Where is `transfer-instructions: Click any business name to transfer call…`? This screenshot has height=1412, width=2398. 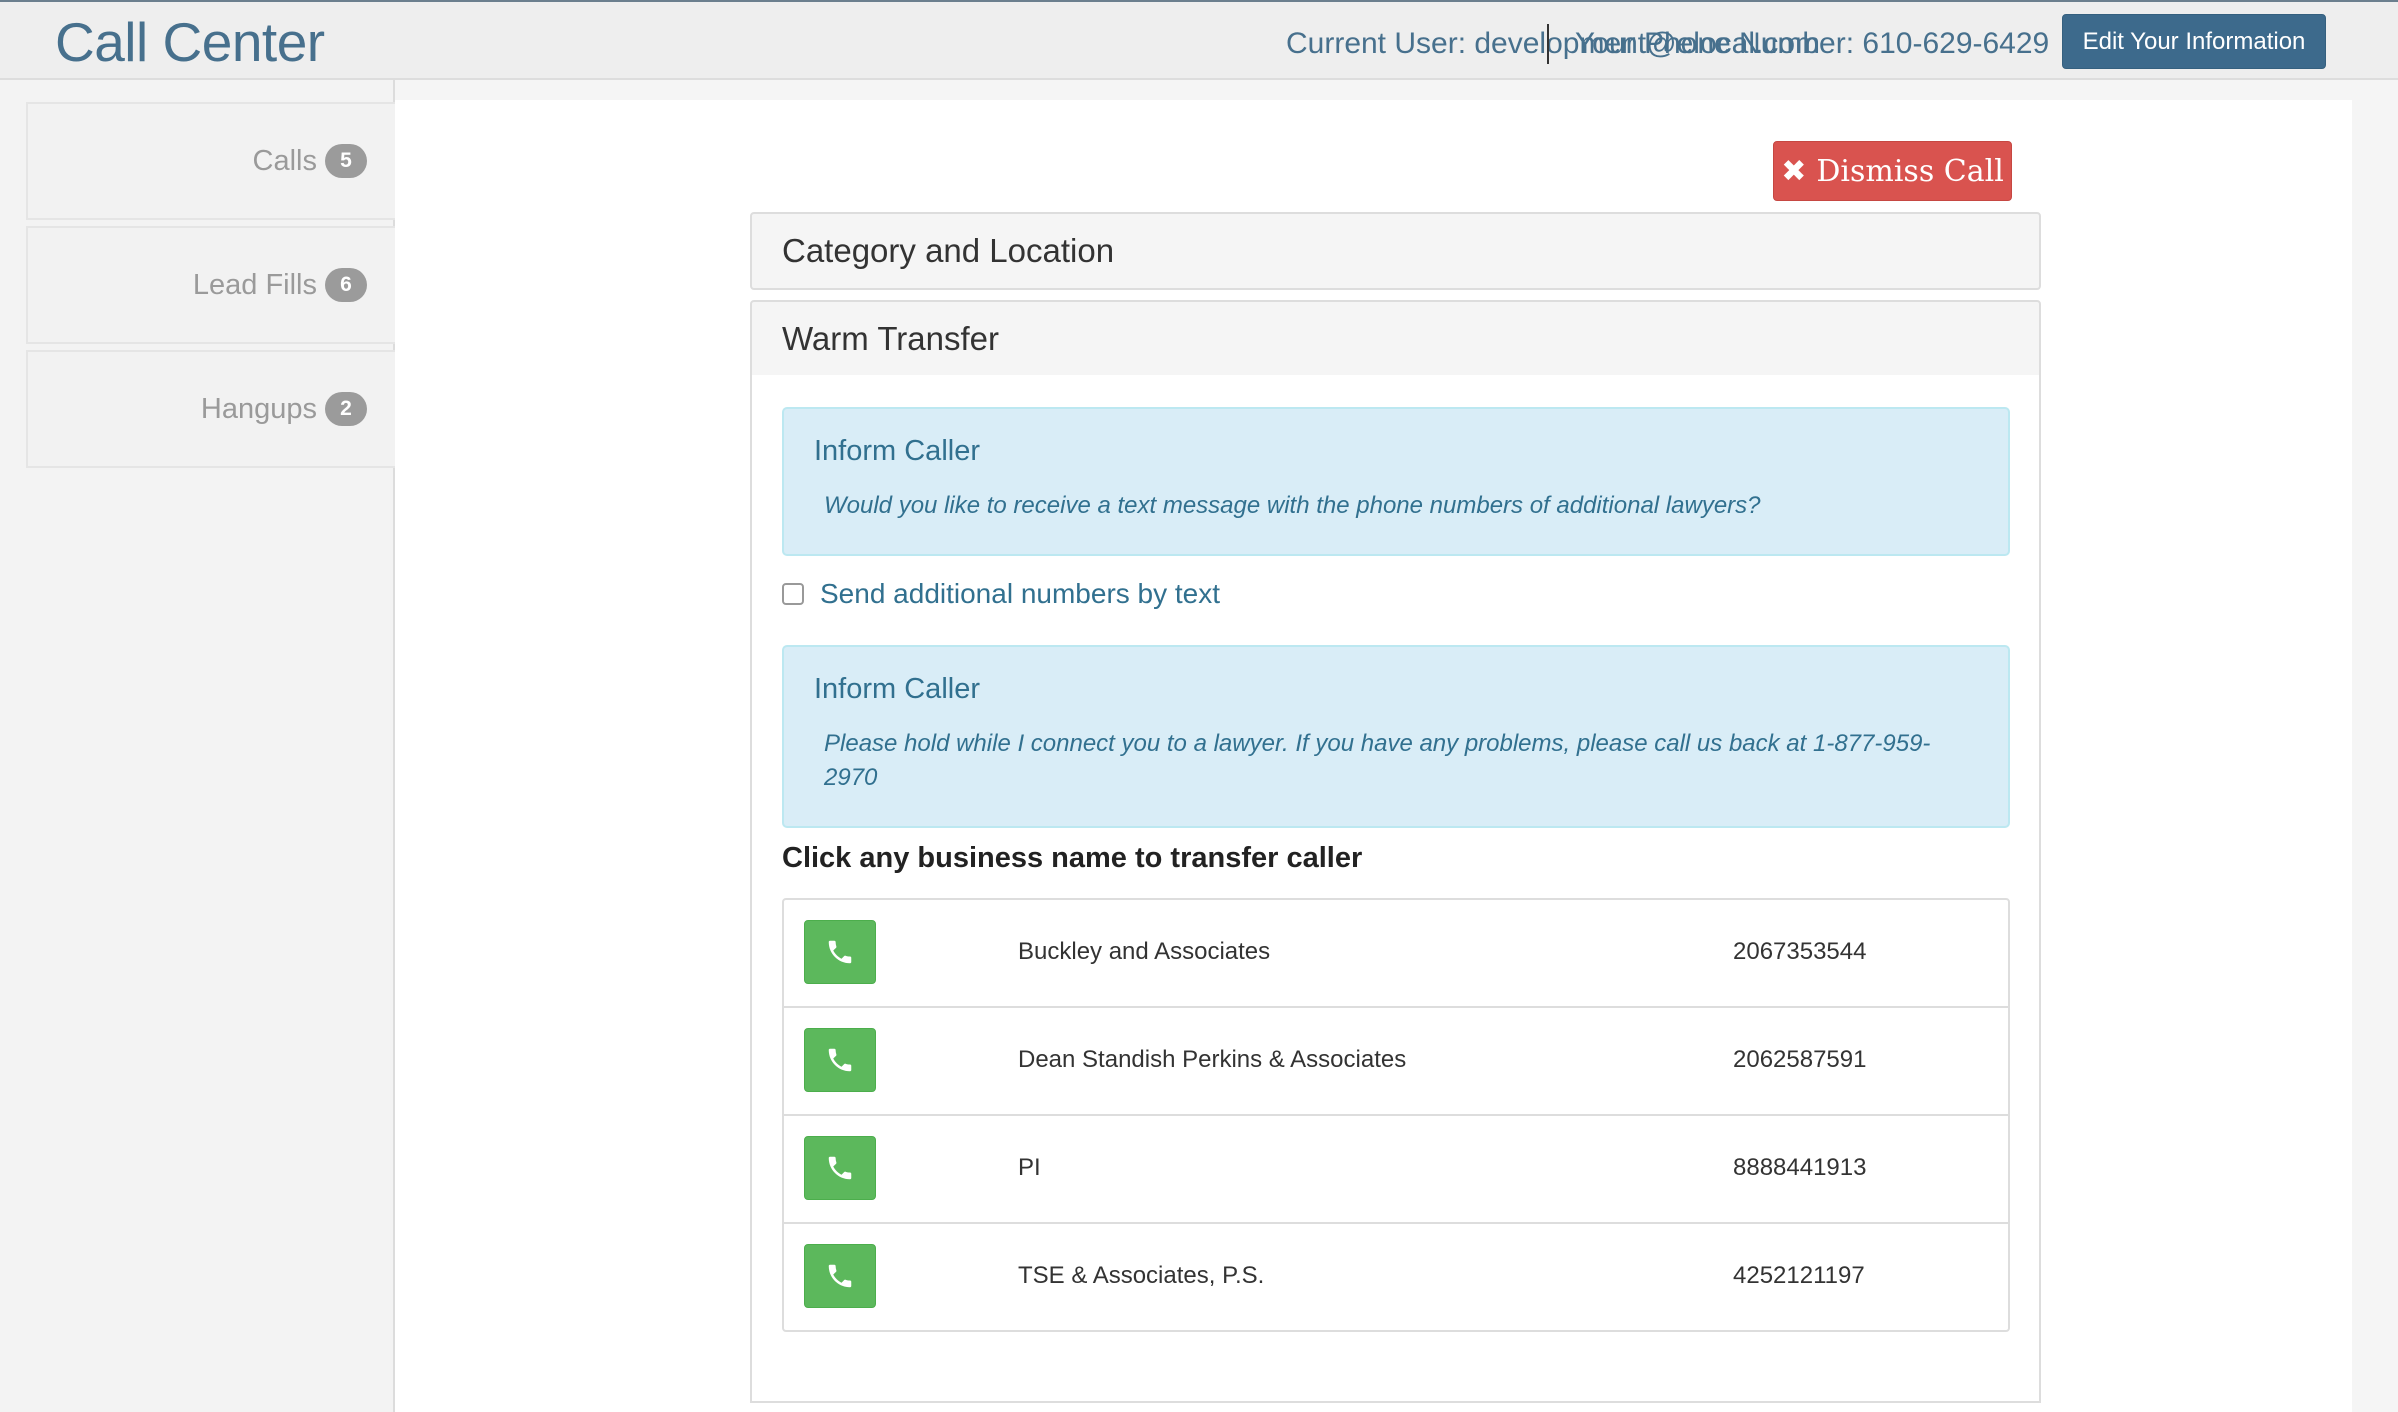 transfer-instructions: Click any business name to transfer call… is located at coordinates (1072, 858).